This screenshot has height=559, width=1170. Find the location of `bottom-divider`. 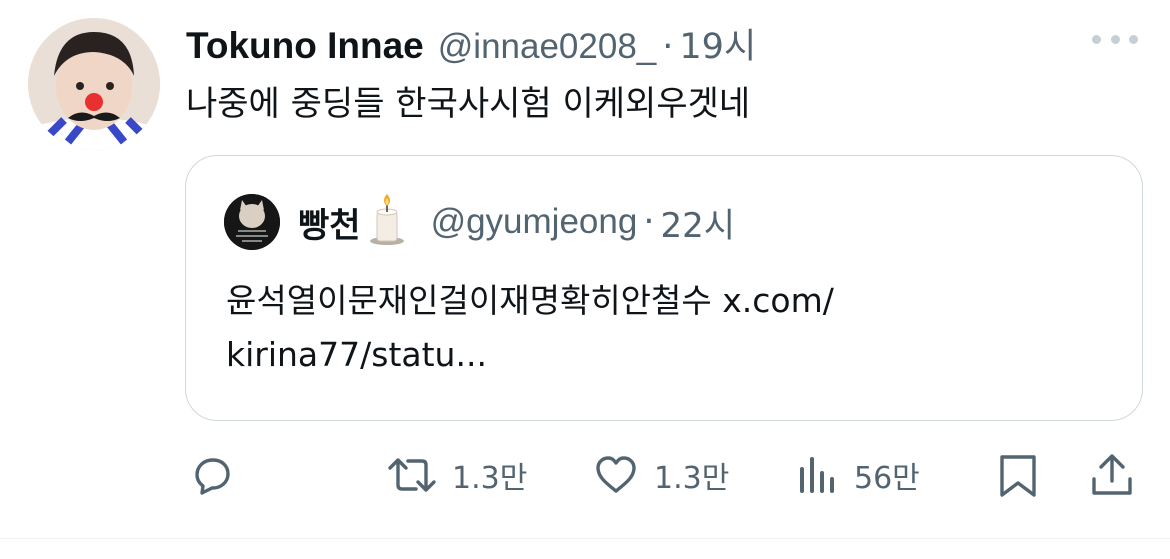

bottom-divider is located at coordinates (585, 538).